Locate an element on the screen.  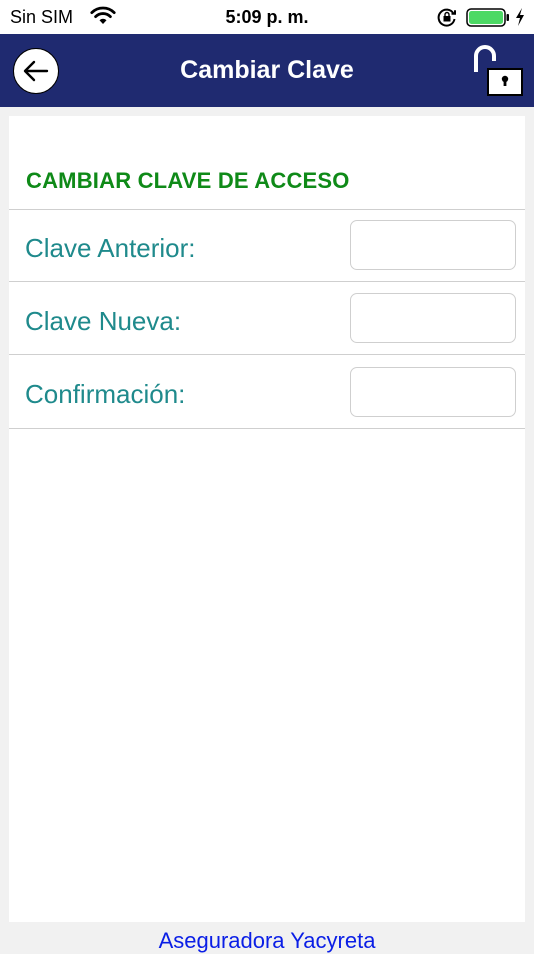
old-password-input is located at coordinates (433, 245).